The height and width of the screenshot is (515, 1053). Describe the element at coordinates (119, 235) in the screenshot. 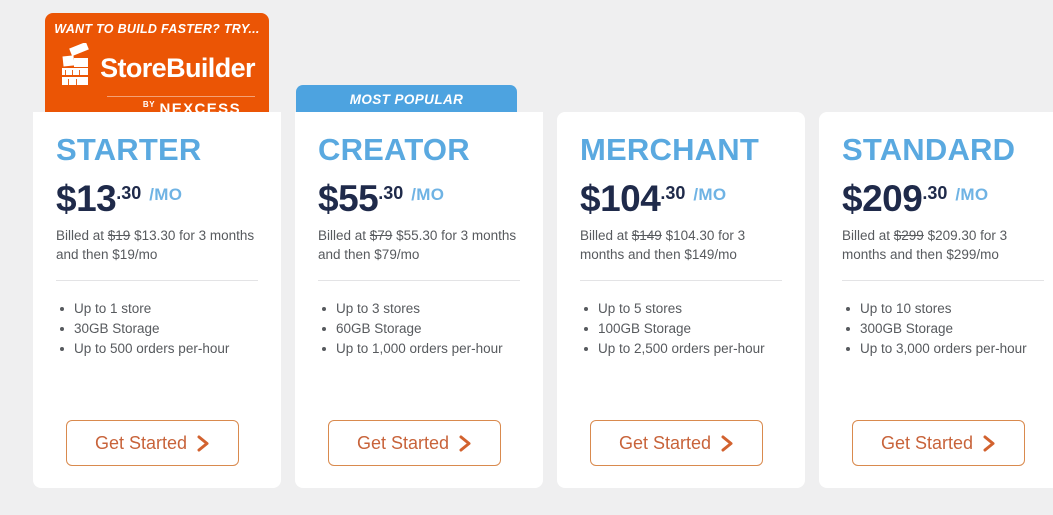

I see `billing-original-price: $19` at that location.